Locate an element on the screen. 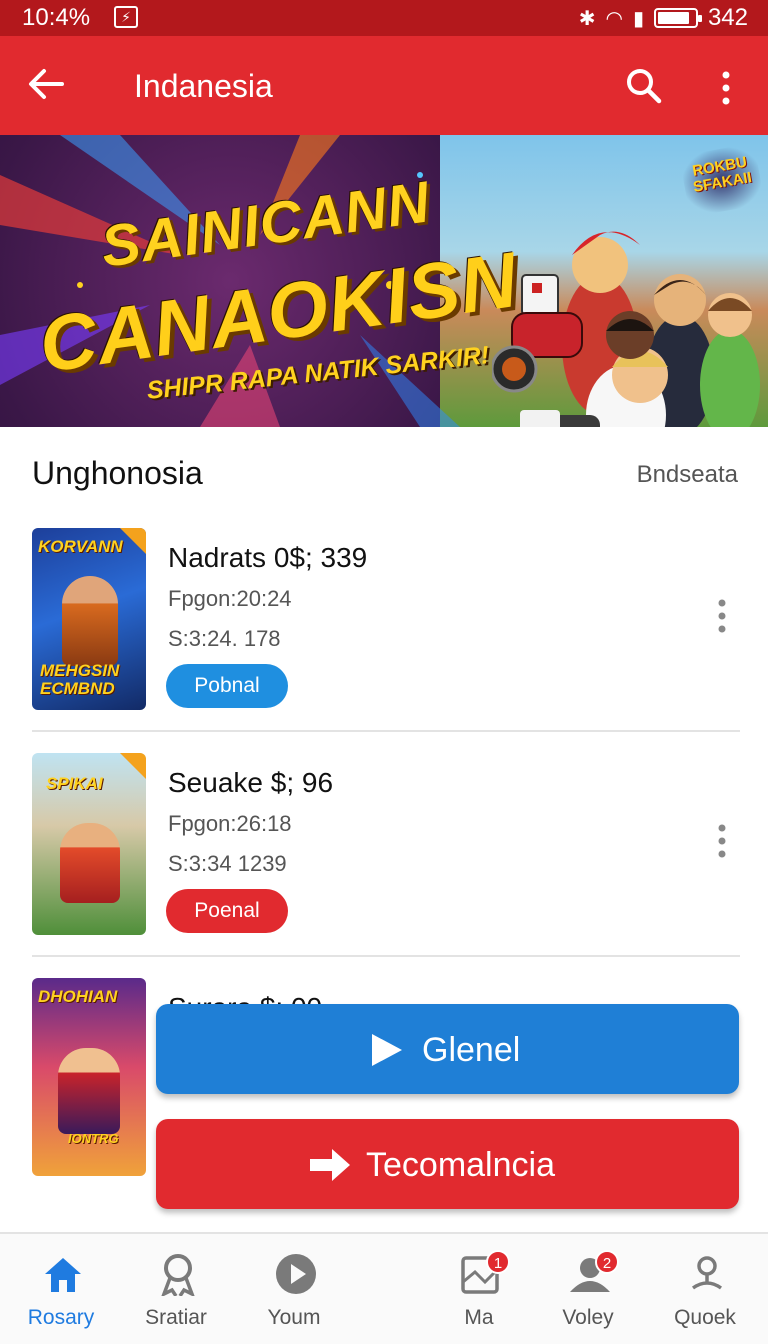 Image resolution: width=768 pixels, height=1344 pixels. item-action-button: Poenal is located at coordinates (227, 911).